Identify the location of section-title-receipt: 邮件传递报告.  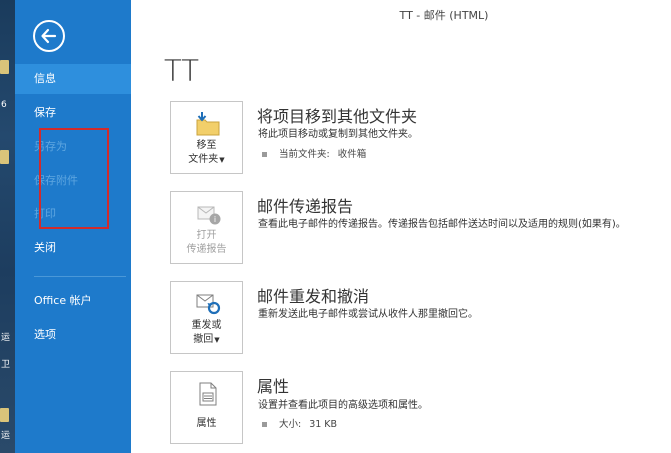
(305, 206).